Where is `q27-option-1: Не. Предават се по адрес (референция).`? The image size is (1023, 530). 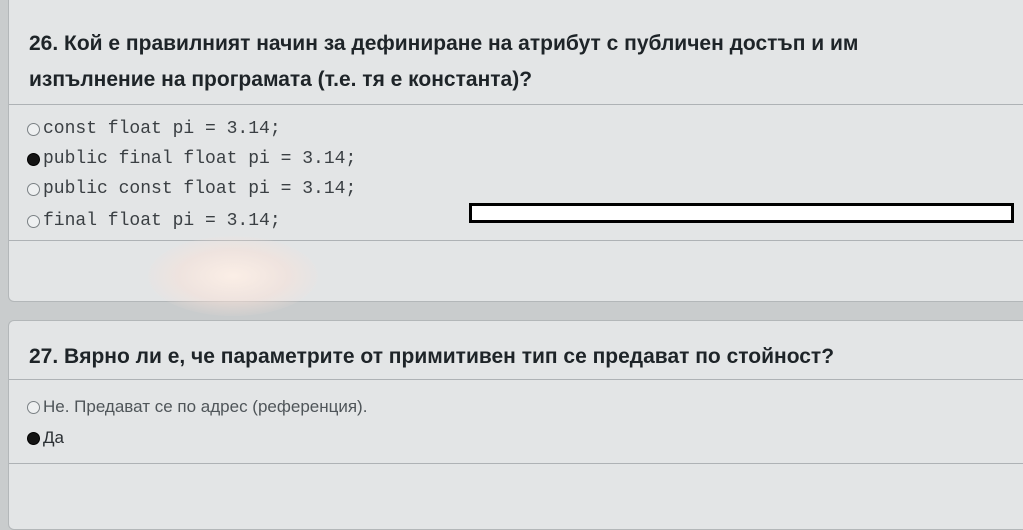 q27-option-1: Не. Предават се по адрес (референция). is located at coordinates (197, 407).